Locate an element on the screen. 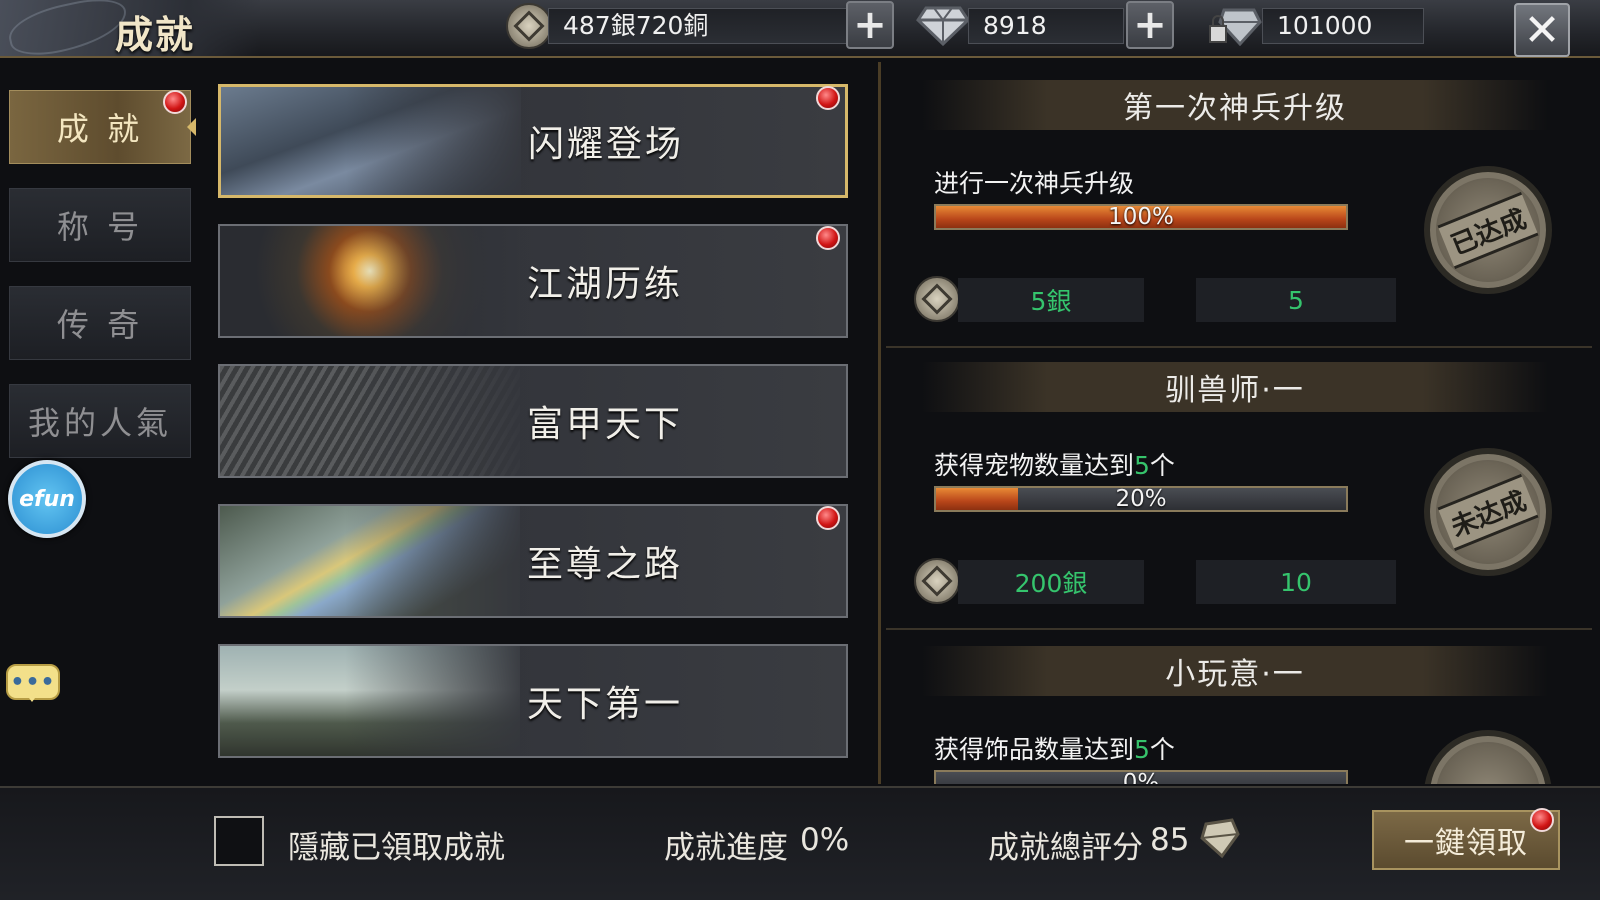  progress-label: 20% is located at coordinates (1141, 499).